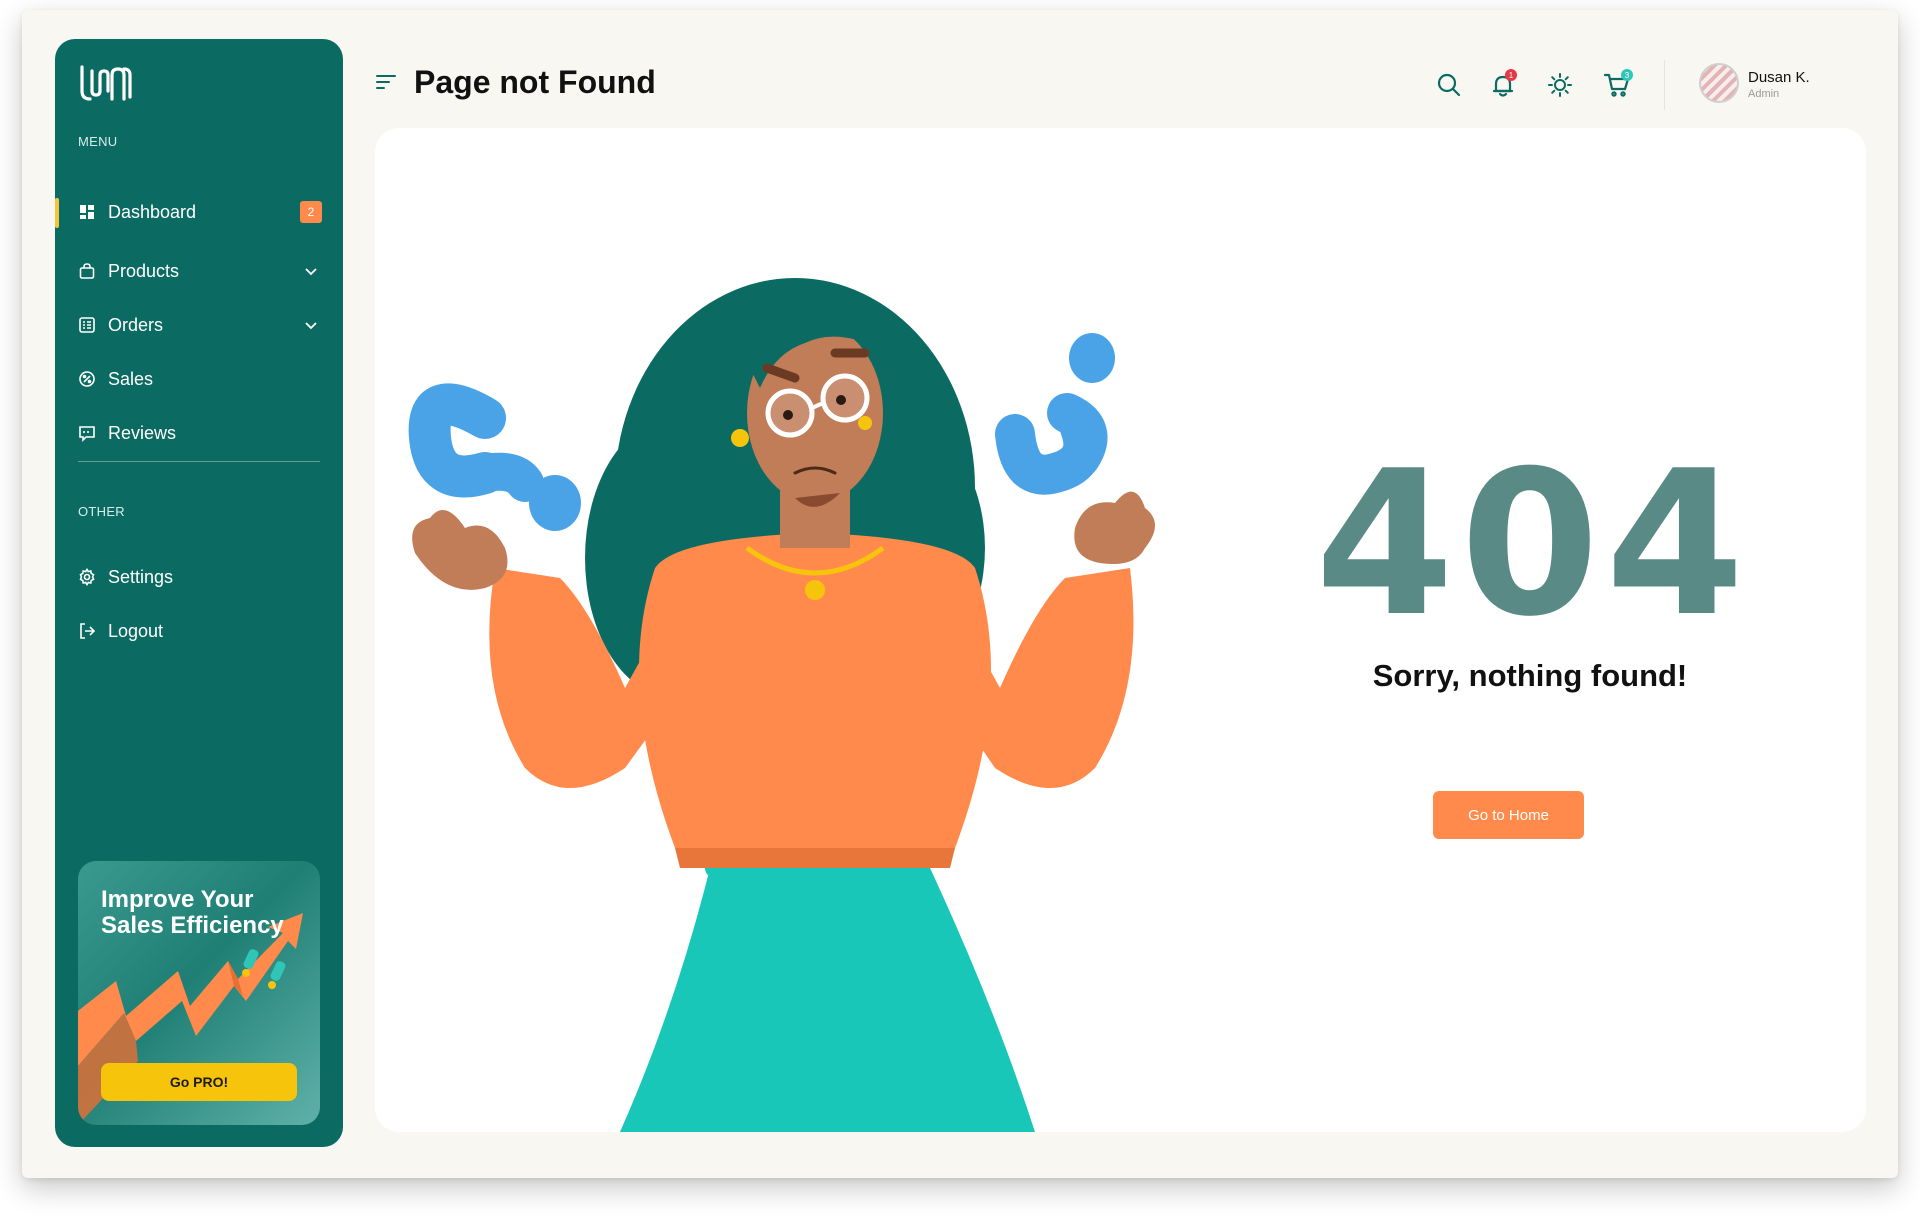  I want to click on dashboard-badge: 2, so click(311, 212).